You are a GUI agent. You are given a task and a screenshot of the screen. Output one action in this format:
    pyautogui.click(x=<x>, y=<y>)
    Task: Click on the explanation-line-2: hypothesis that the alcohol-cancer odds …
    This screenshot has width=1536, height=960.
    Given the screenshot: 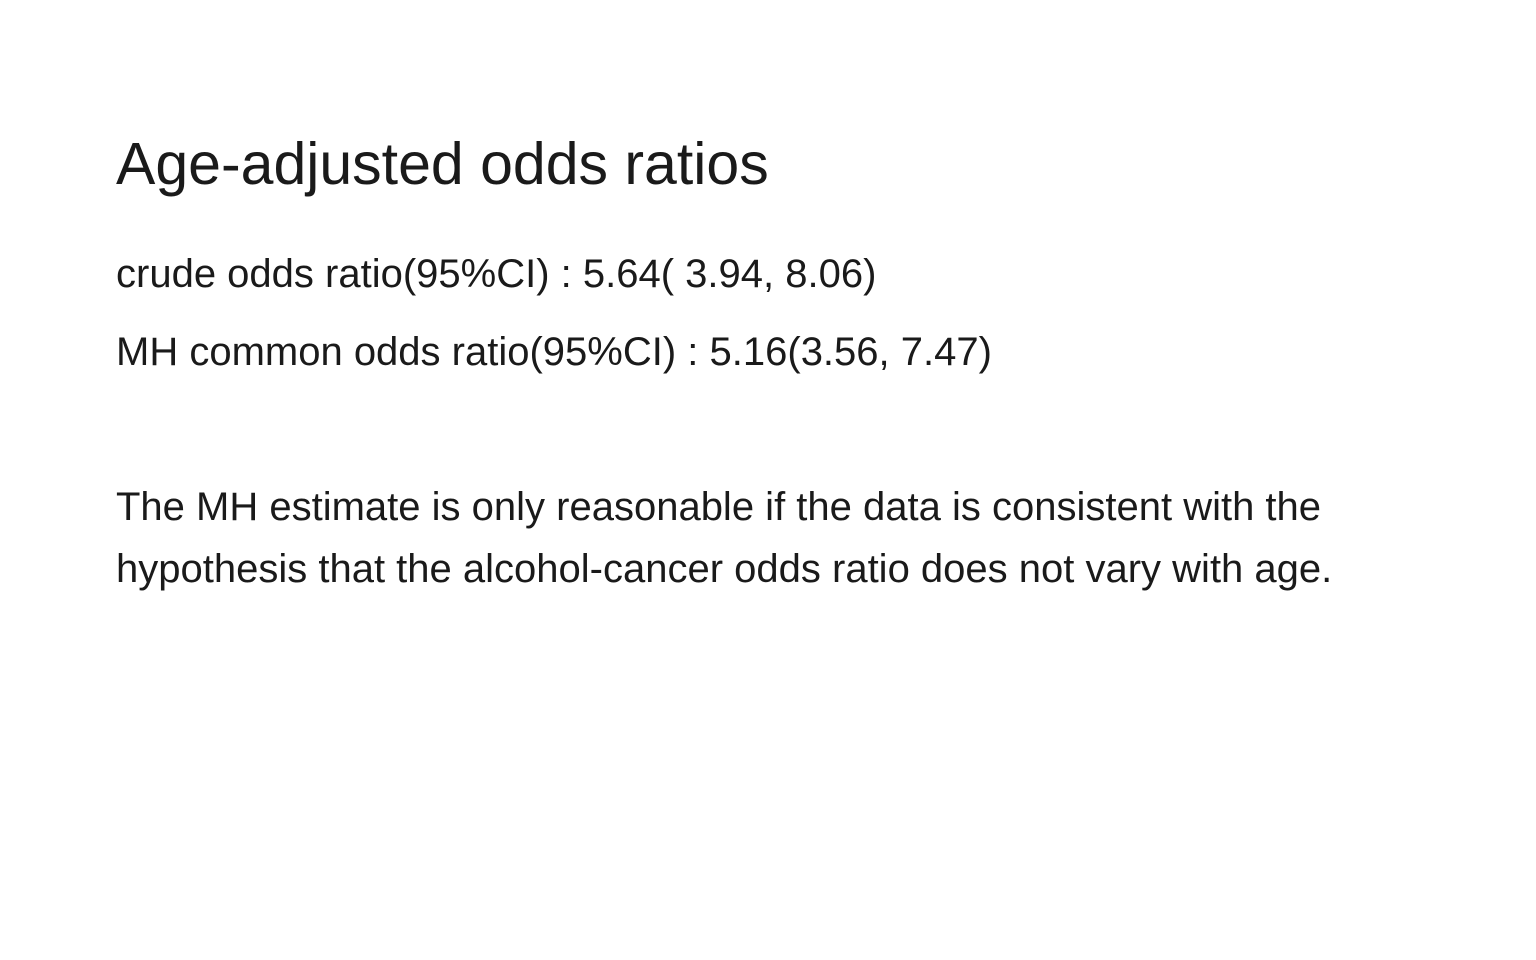 What is the action you would take?
    pyautogui.click(x=724, y=569)
    